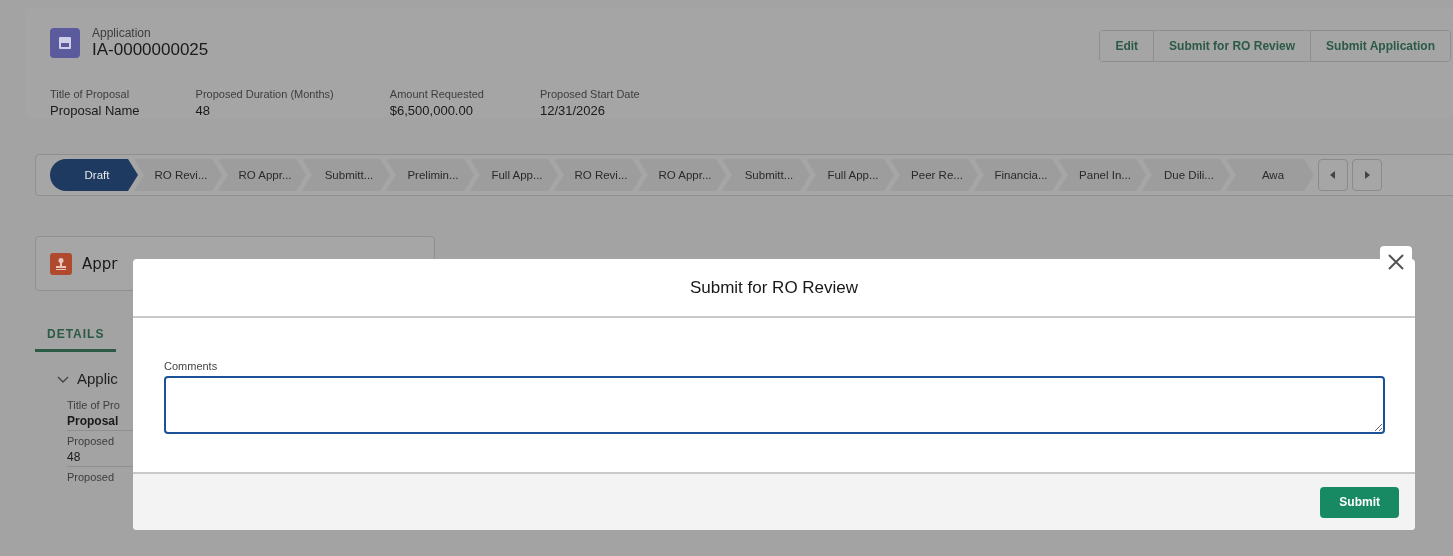 The width and height of the screenshot is (1453, 556). Describe the element at coordinates (76, 339) in the screenshot. I see `tab: DETAILS` at that location.